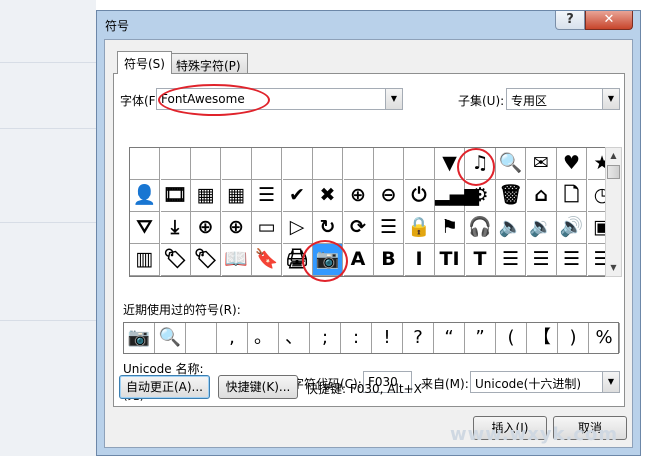 Image resolution: width=658 pixels, height=456 pixels. What do you see at coordinates (480, 260) in the screenshot?
I see `symbol-cell: T` at bounding box center [480, 260].